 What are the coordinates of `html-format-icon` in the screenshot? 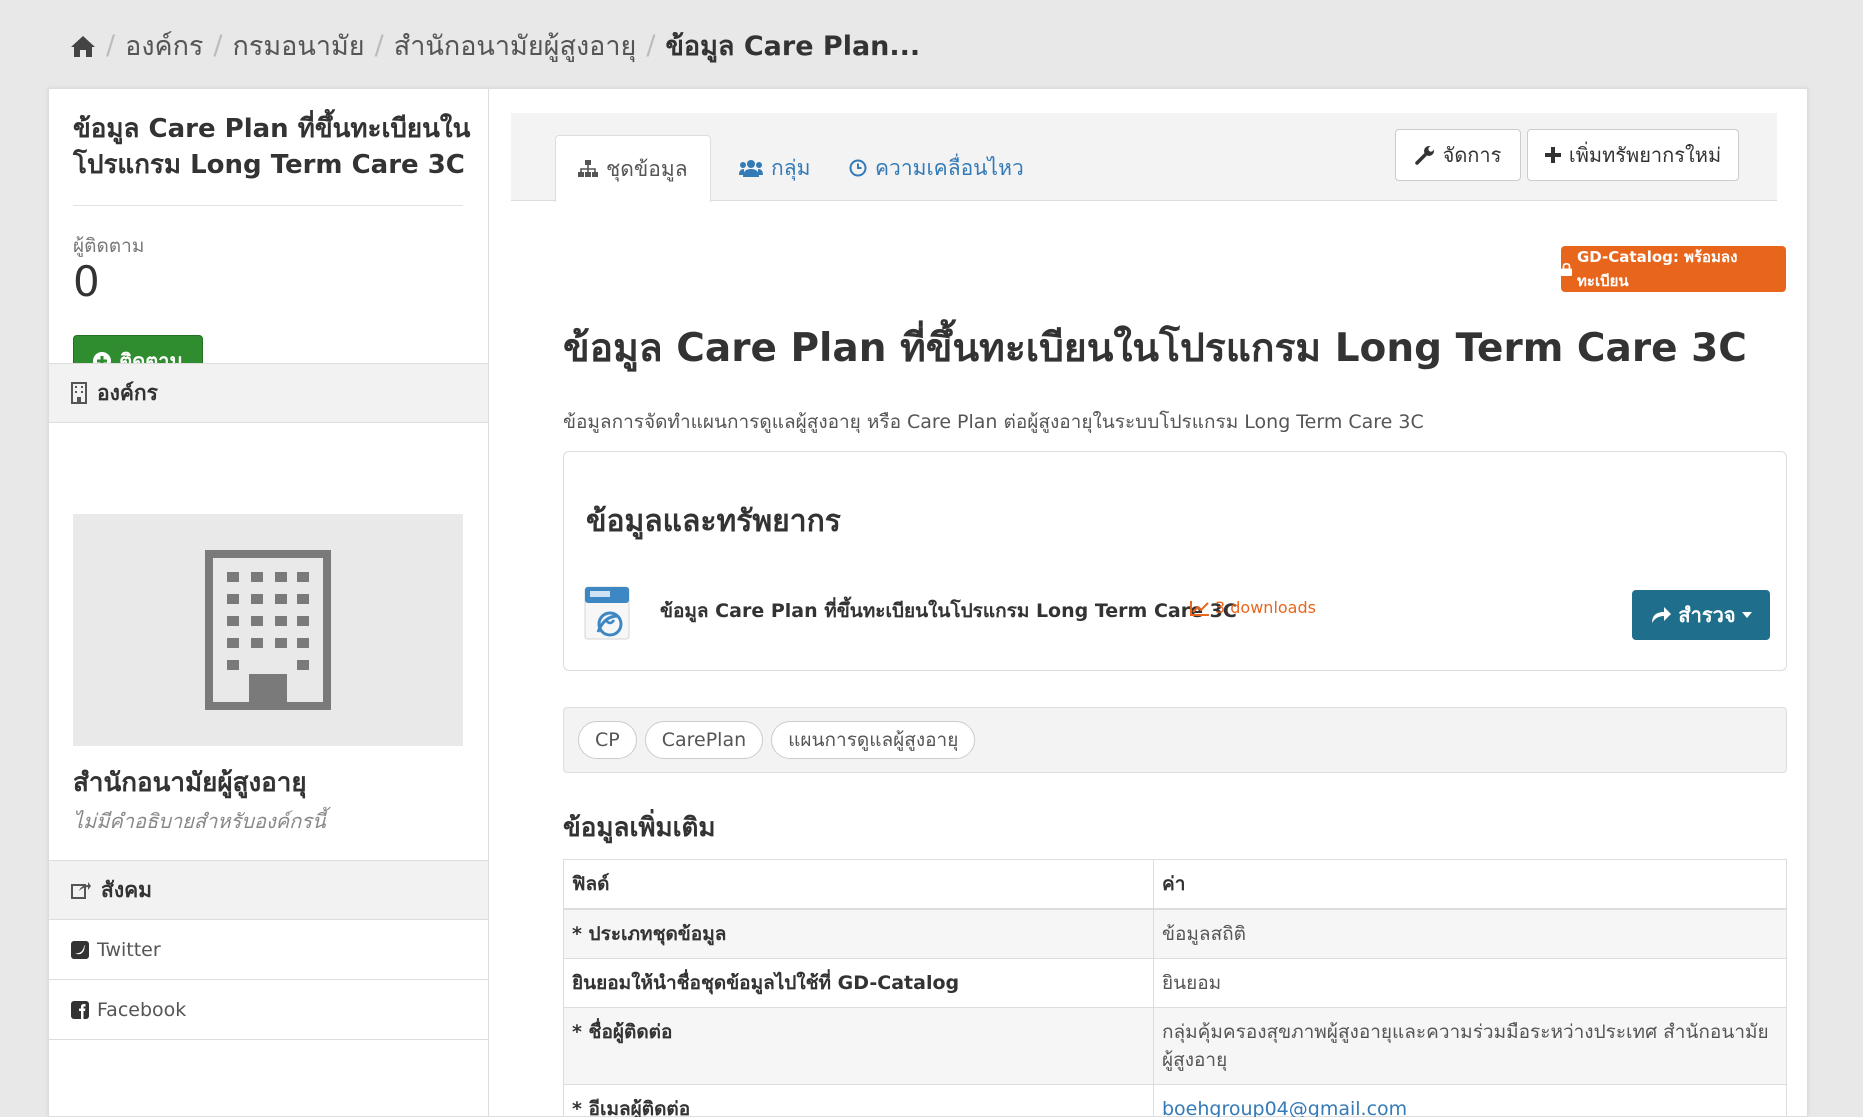 It's located at (607, 613).